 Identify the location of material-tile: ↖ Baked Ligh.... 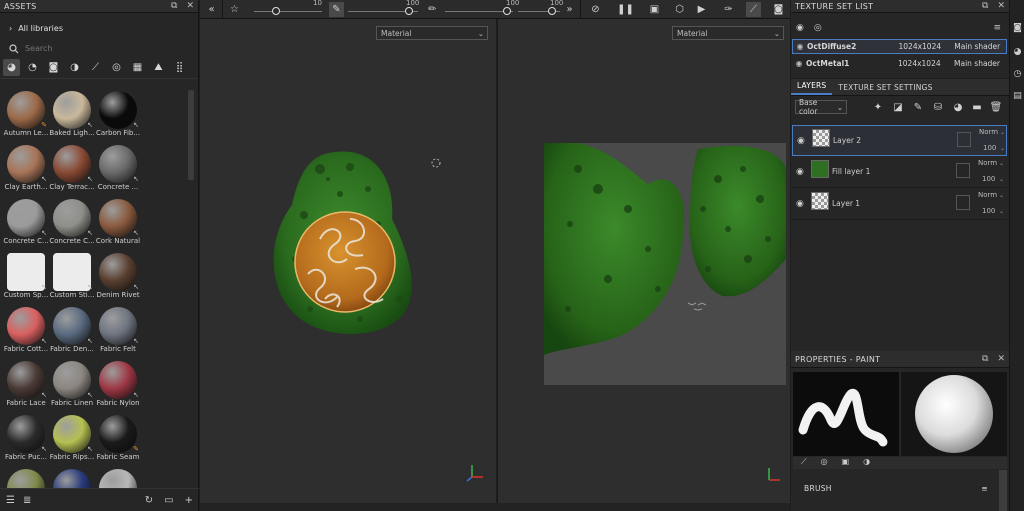
(72, 115).